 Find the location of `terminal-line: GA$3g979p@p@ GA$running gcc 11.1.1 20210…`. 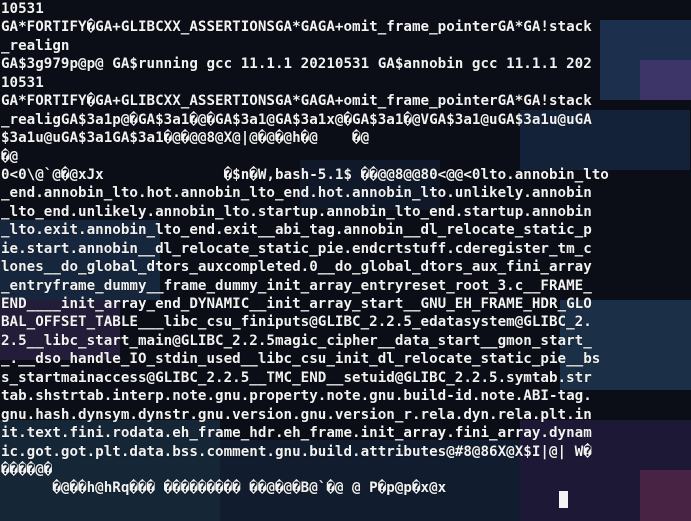

terminal-line: GA$3g979p@p@ GA$running gcc 11.1.1 20210… is located at coordinates (296, 64).